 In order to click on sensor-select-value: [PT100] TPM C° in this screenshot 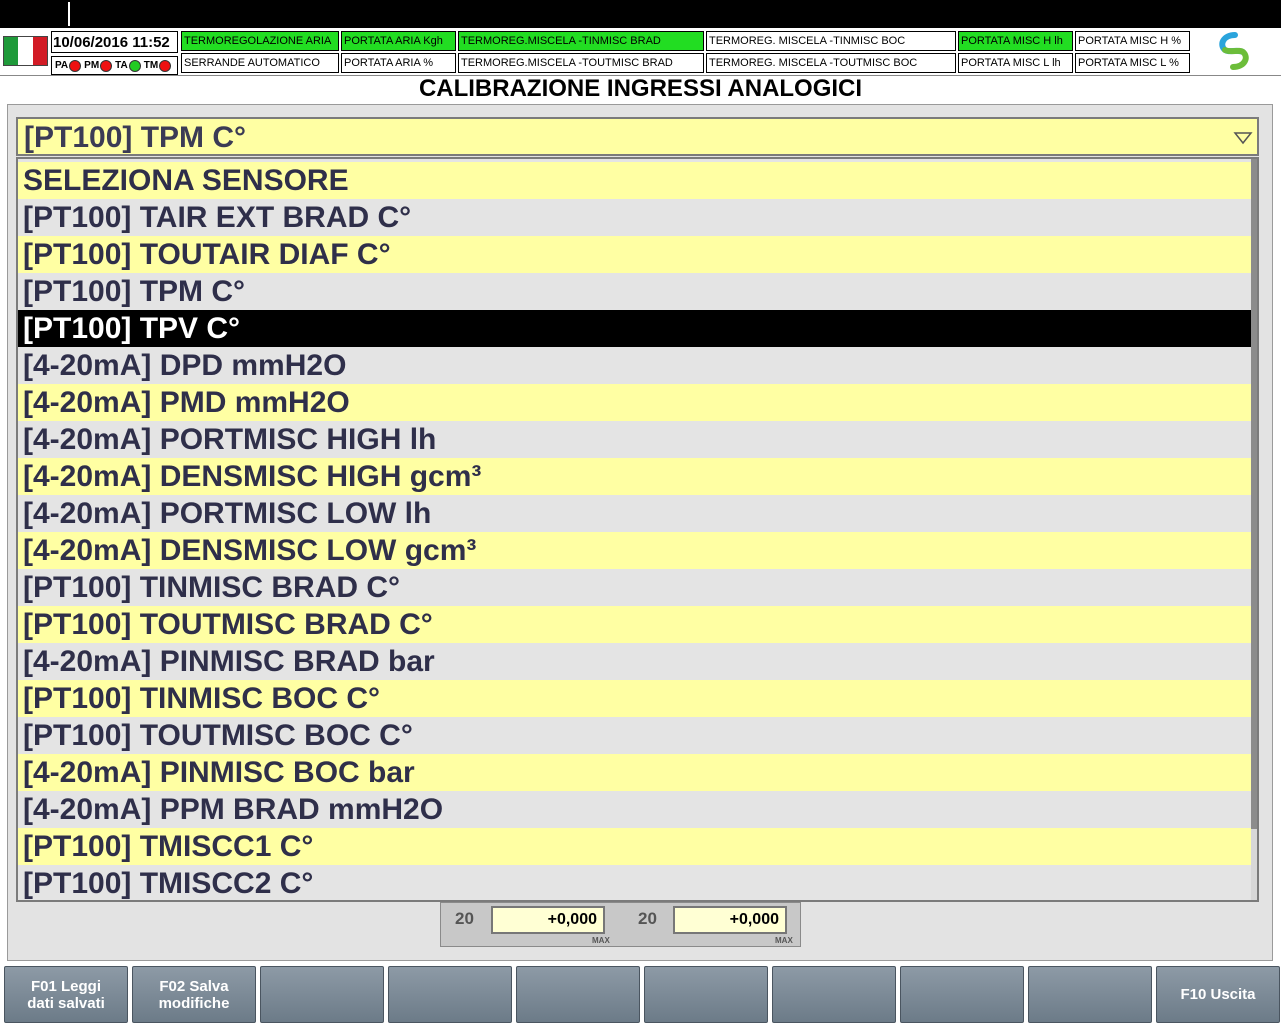, I will do `click(135, 137)`.